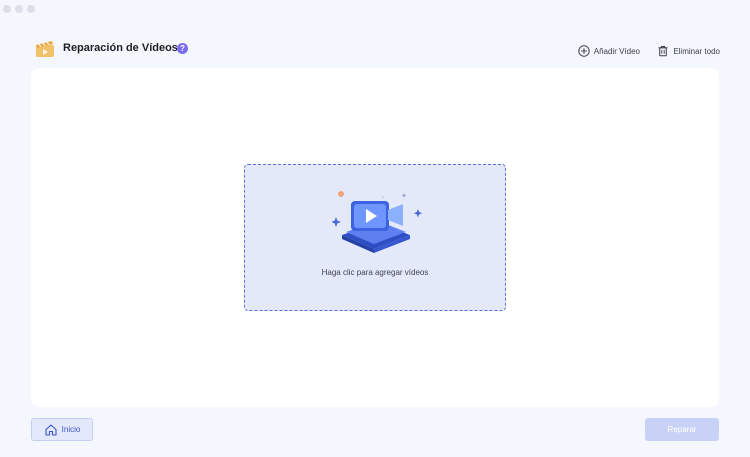  I want to click on help-icon: ?, so click(182, 48).